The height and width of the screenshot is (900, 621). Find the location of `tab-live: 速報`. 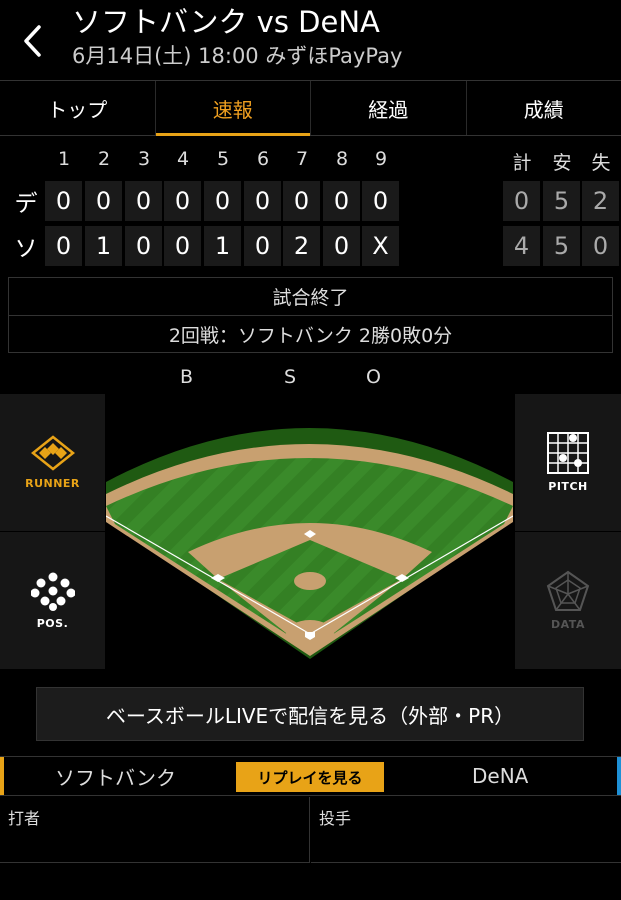

tab-live: 速報 is located at coordinates (233, 108).